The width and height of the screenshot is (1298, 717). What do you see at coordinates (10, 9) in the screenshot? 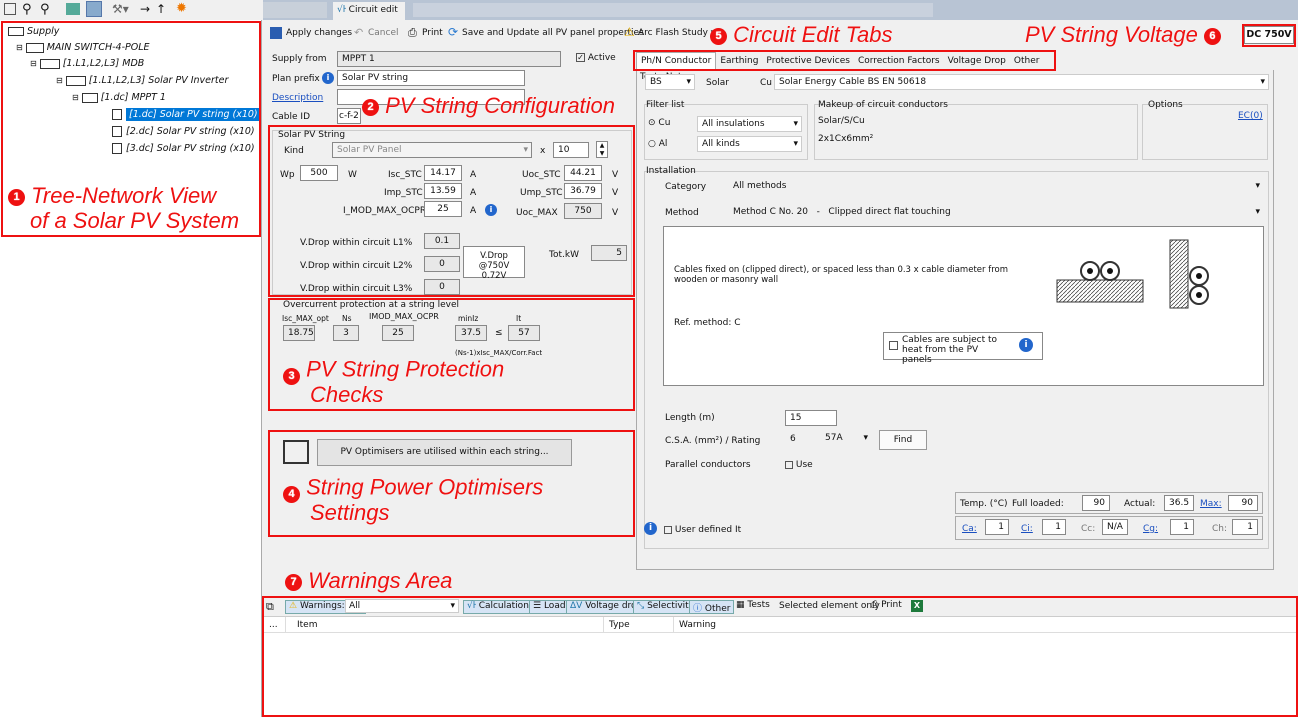
I see `tree-icon` at bounding box center [10, 9].